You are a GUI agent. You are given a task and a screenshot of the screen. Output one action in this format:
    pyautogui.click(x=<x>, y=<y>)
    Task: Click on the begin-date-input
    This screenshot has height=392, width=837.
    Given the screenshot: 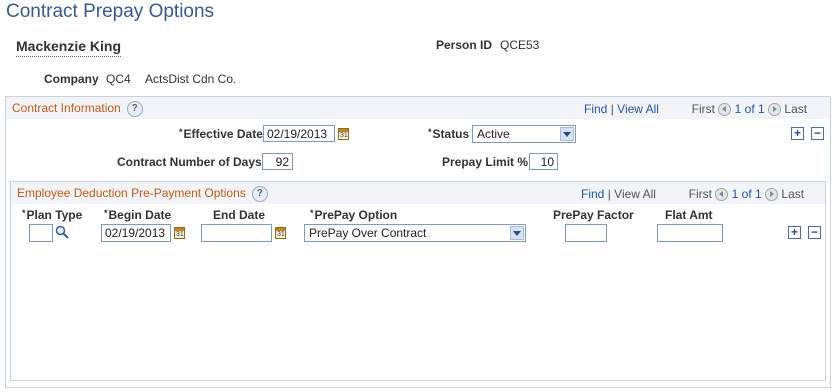 What is the action you would take?
    pyautogui.click(x=136, y=233)
    